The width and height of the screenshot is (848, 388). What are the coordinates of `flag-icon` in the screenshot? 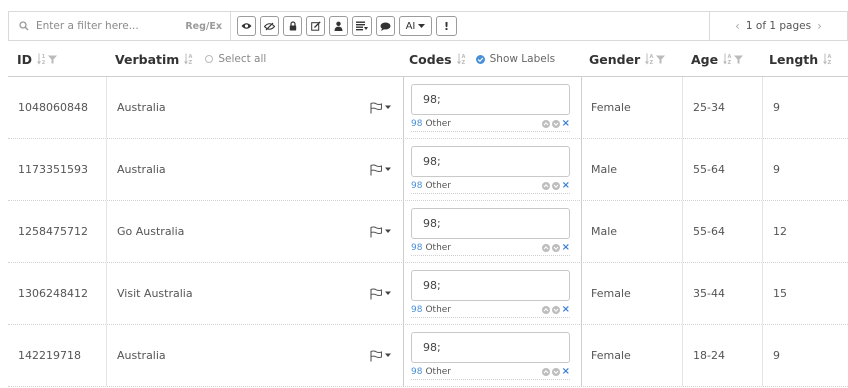 It's located at (376, 169).